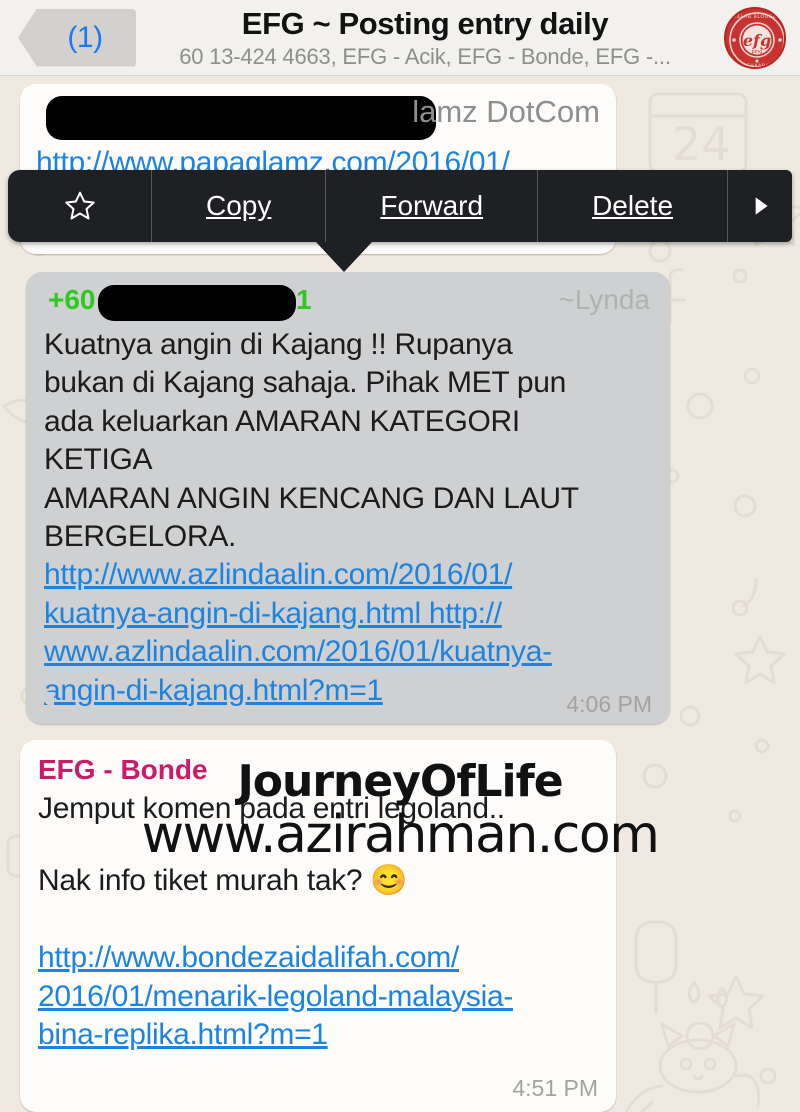  What do you see at coordinates (318, 1035) in the screenshot?
I see `message-3-link-line-3: bina-replika.html?m=1` at bounding box center [318, 1035].